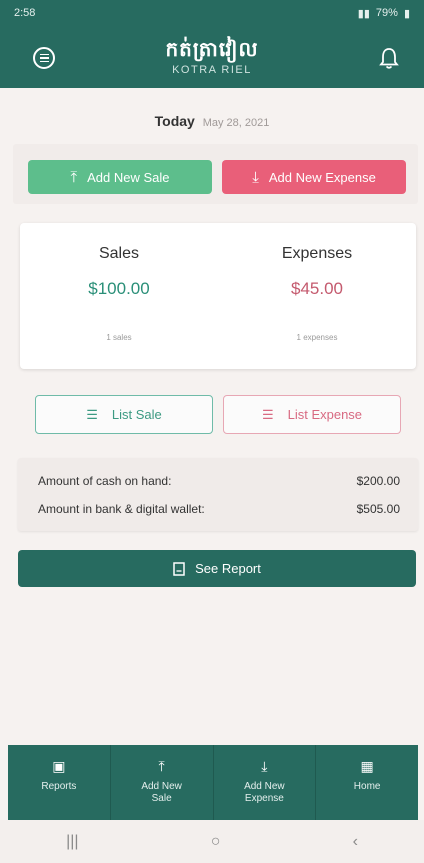 The width and height of the screenshot is (424, 863). What do you see at coordinates (119, 288) in the screenshot?
I see `sales-amount: $100.00` at bounding box center [119, 288].